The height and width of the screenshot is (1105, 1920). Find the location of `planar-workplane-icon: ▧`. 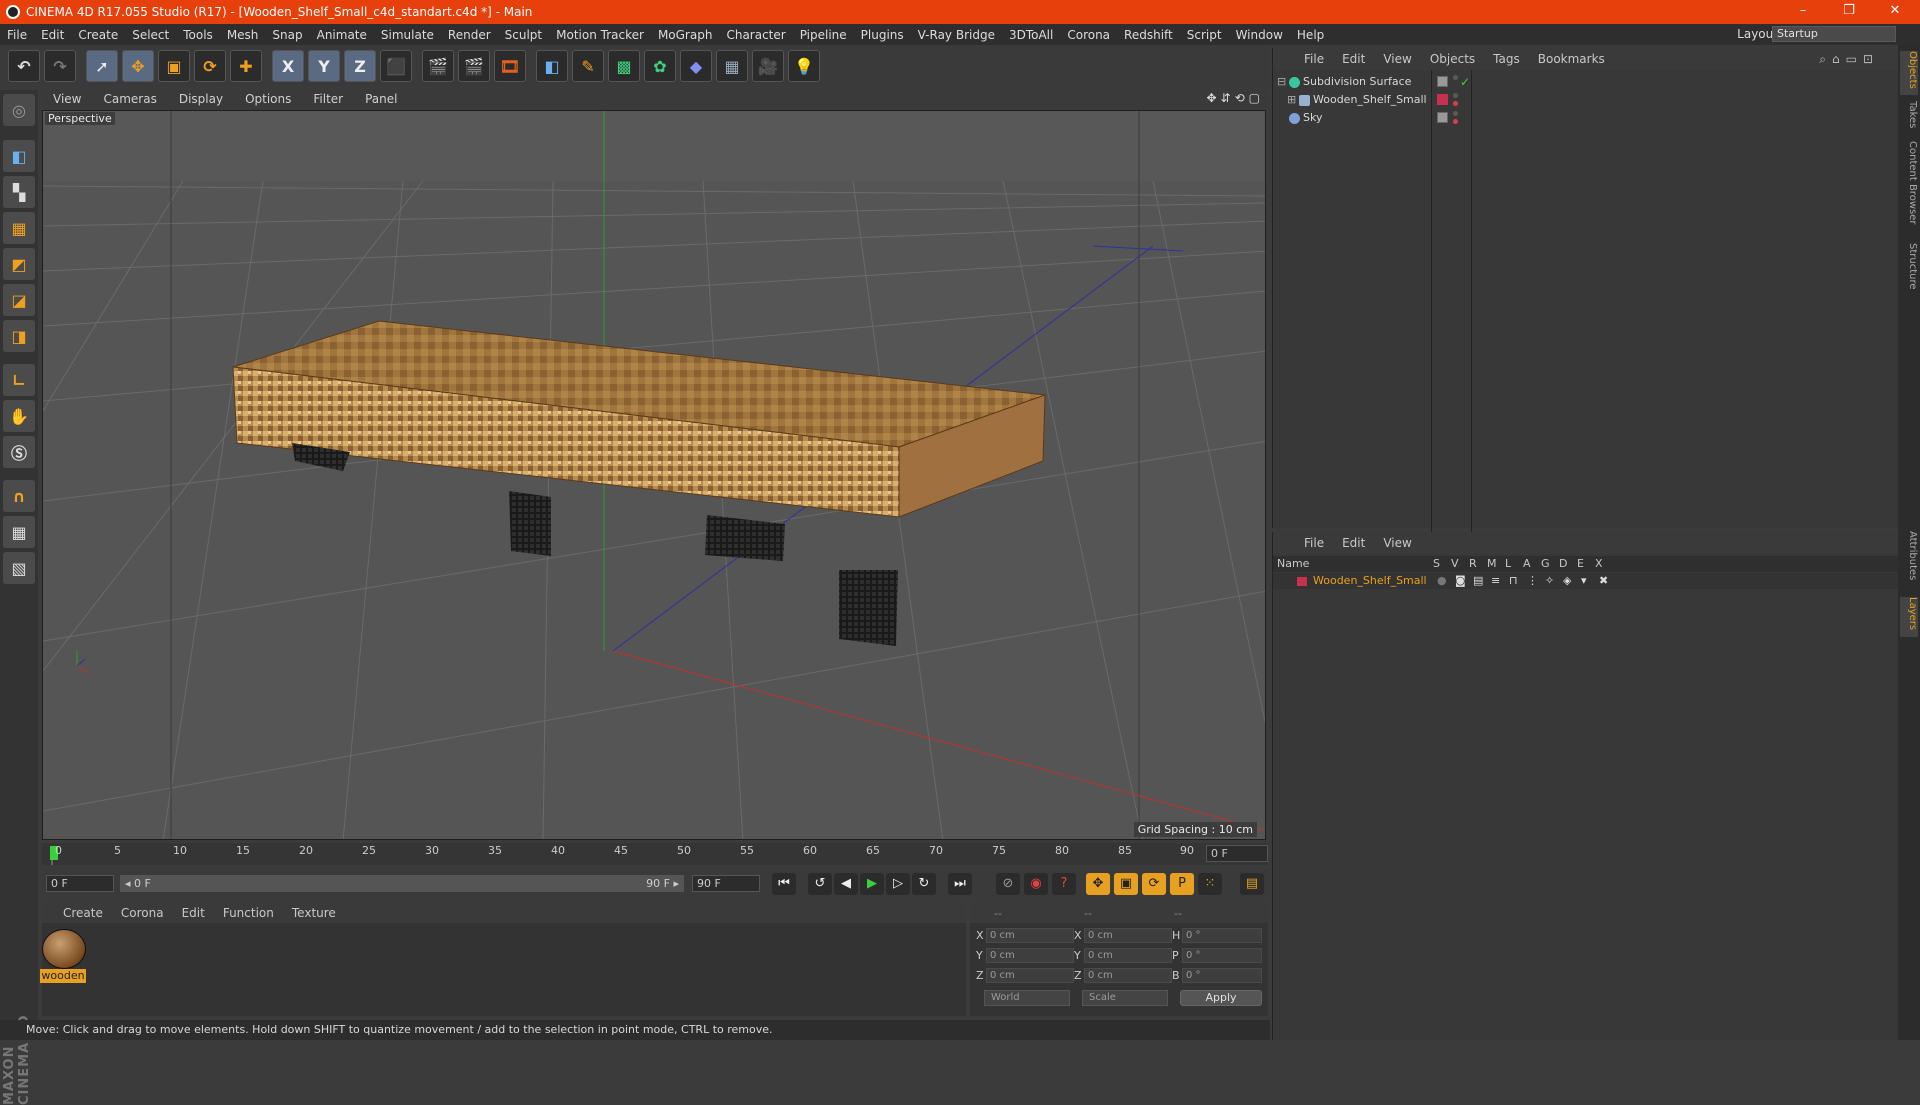

planar-workplane-icon: ▧ is located at coordinates (19, 568).